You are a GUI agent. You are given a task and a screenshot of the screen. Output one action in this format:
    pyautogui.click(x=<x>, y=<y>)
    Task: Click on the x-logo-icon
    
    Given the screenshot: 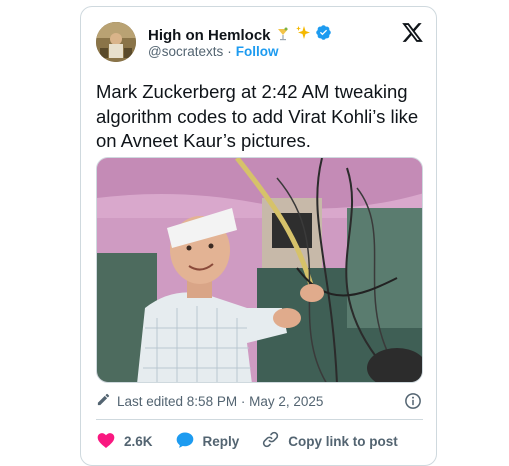 What is the action you would take?
    pyautogui.click(x=412, y=32)
    